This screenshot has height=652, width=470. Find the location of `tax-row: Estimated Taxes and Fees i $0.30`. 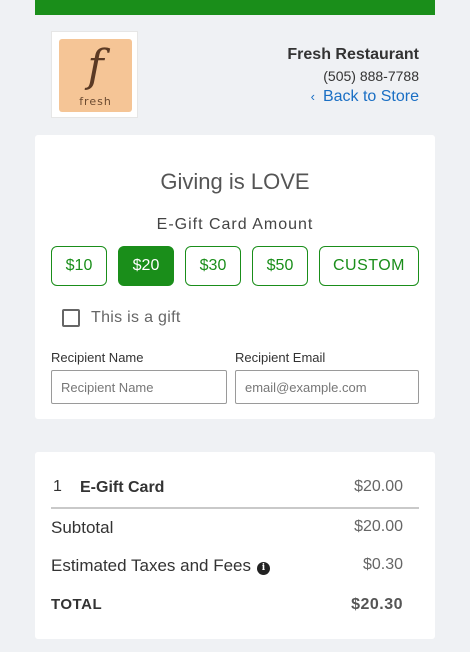

tax-row: Estimated Taxes and Fees i $0.30 is located at coordinates (227, 566).